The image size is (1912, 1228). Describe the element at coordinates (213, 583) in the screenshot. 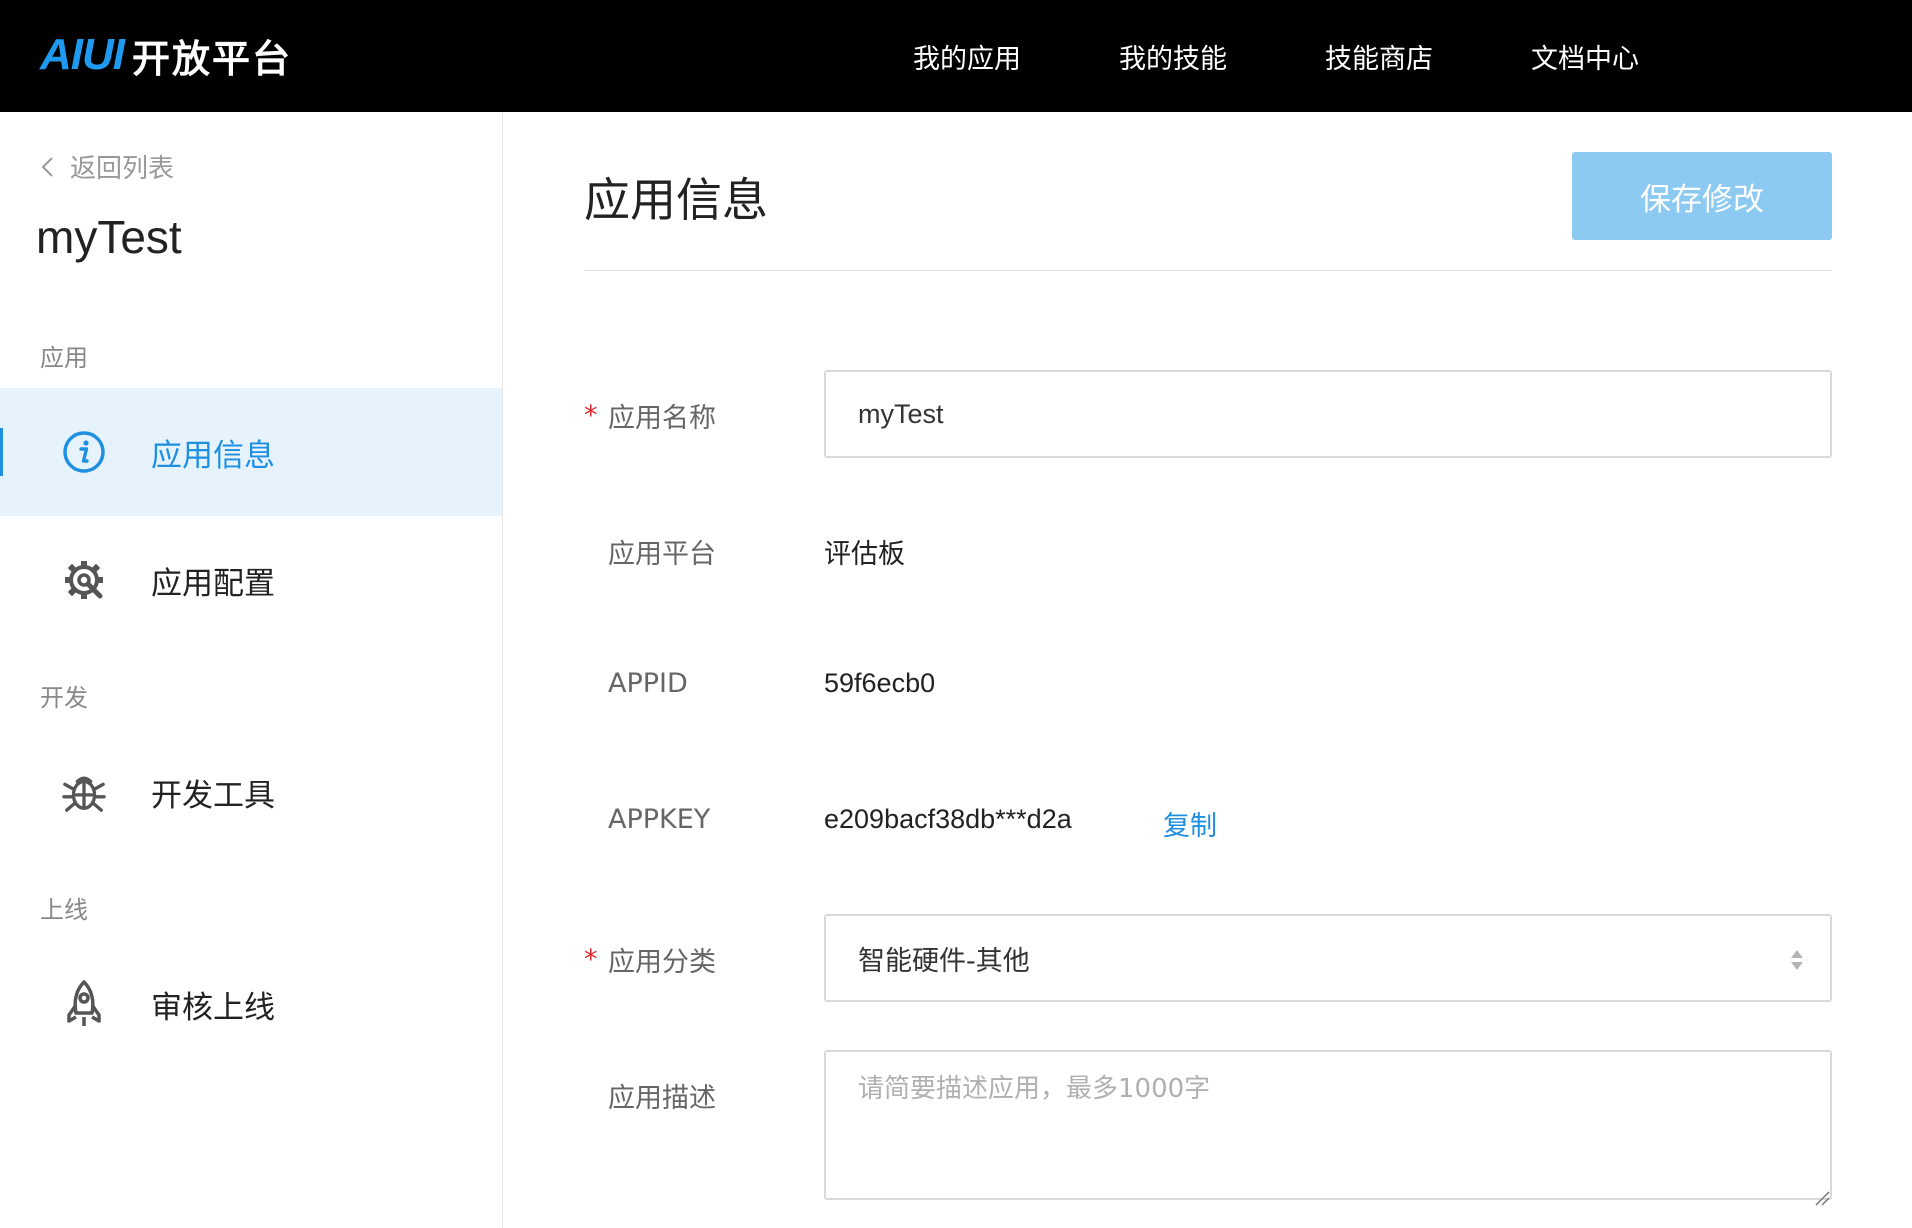

I see `sidebar-item-label: 应用配置` at that location.